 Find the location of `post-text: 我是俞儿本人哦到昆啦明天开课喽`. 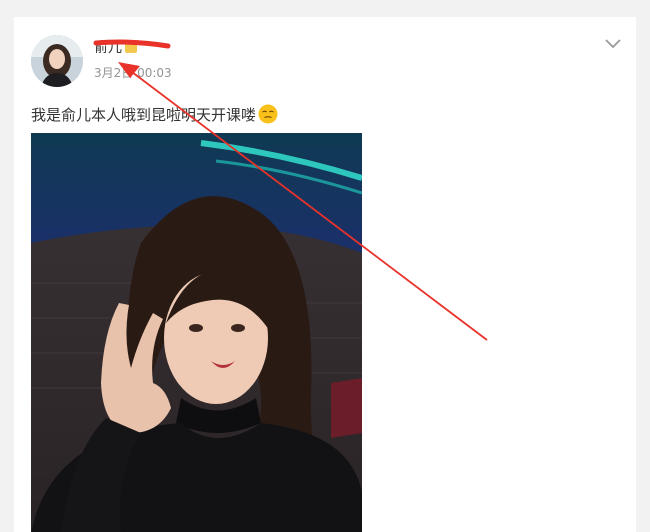

post-text: 我是俞儿本人哦到昆啦明天开课喽 is located at coordinates (154, 114).